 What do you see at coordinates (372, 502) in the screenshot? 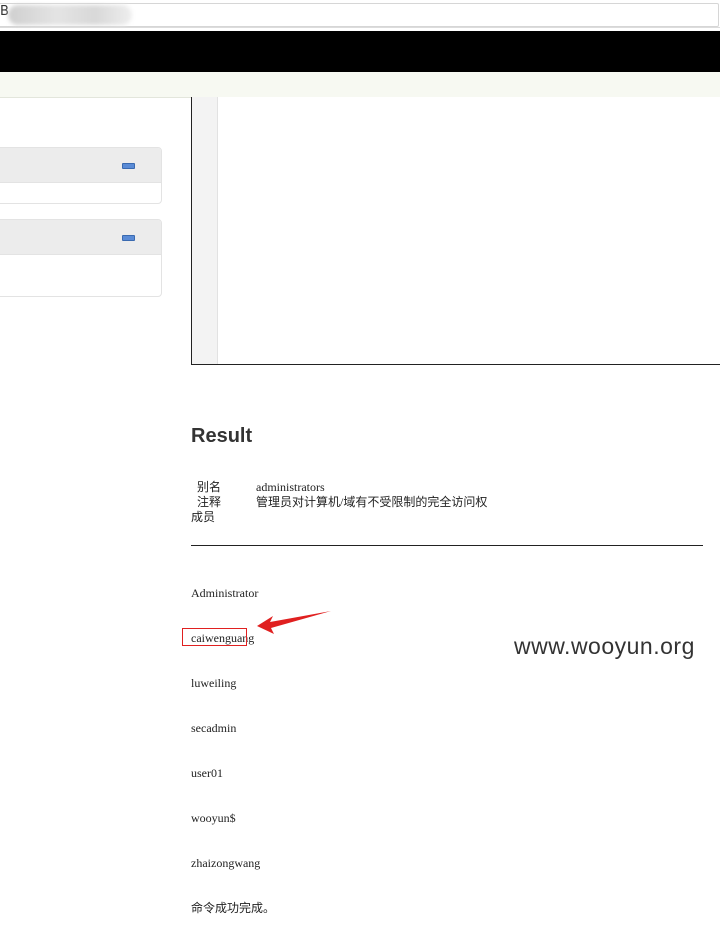
I see `comment-value: 管理员对计算机/域有不受限制的完全访问权` at bounding box center [372, 502].